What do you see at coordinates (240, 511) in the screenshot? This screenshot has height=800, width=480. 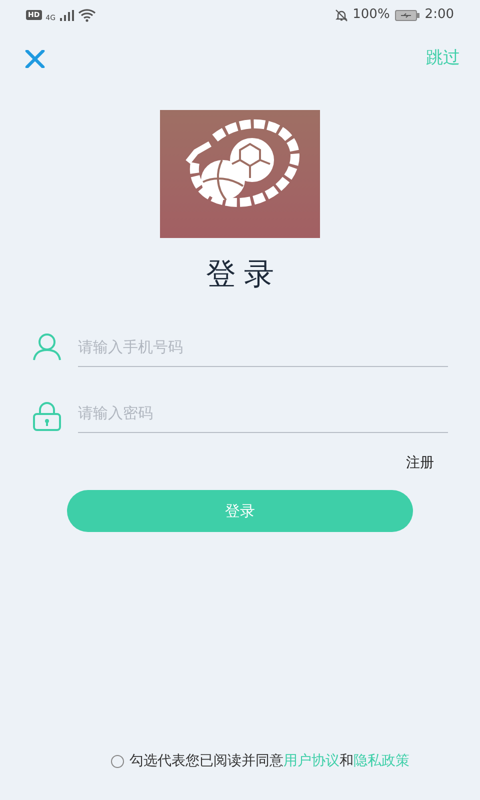 I see `login-button: 登录` at bounding box center [240, 511].